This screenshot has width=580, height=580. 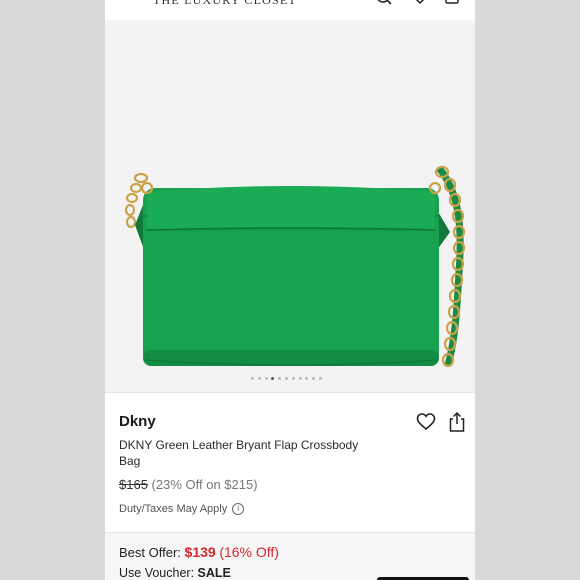 What do you see at coordinates (204, 484) in the screenshot?
I see `discount-note: (23% Off on $215)` at bounding box center [204, 484].